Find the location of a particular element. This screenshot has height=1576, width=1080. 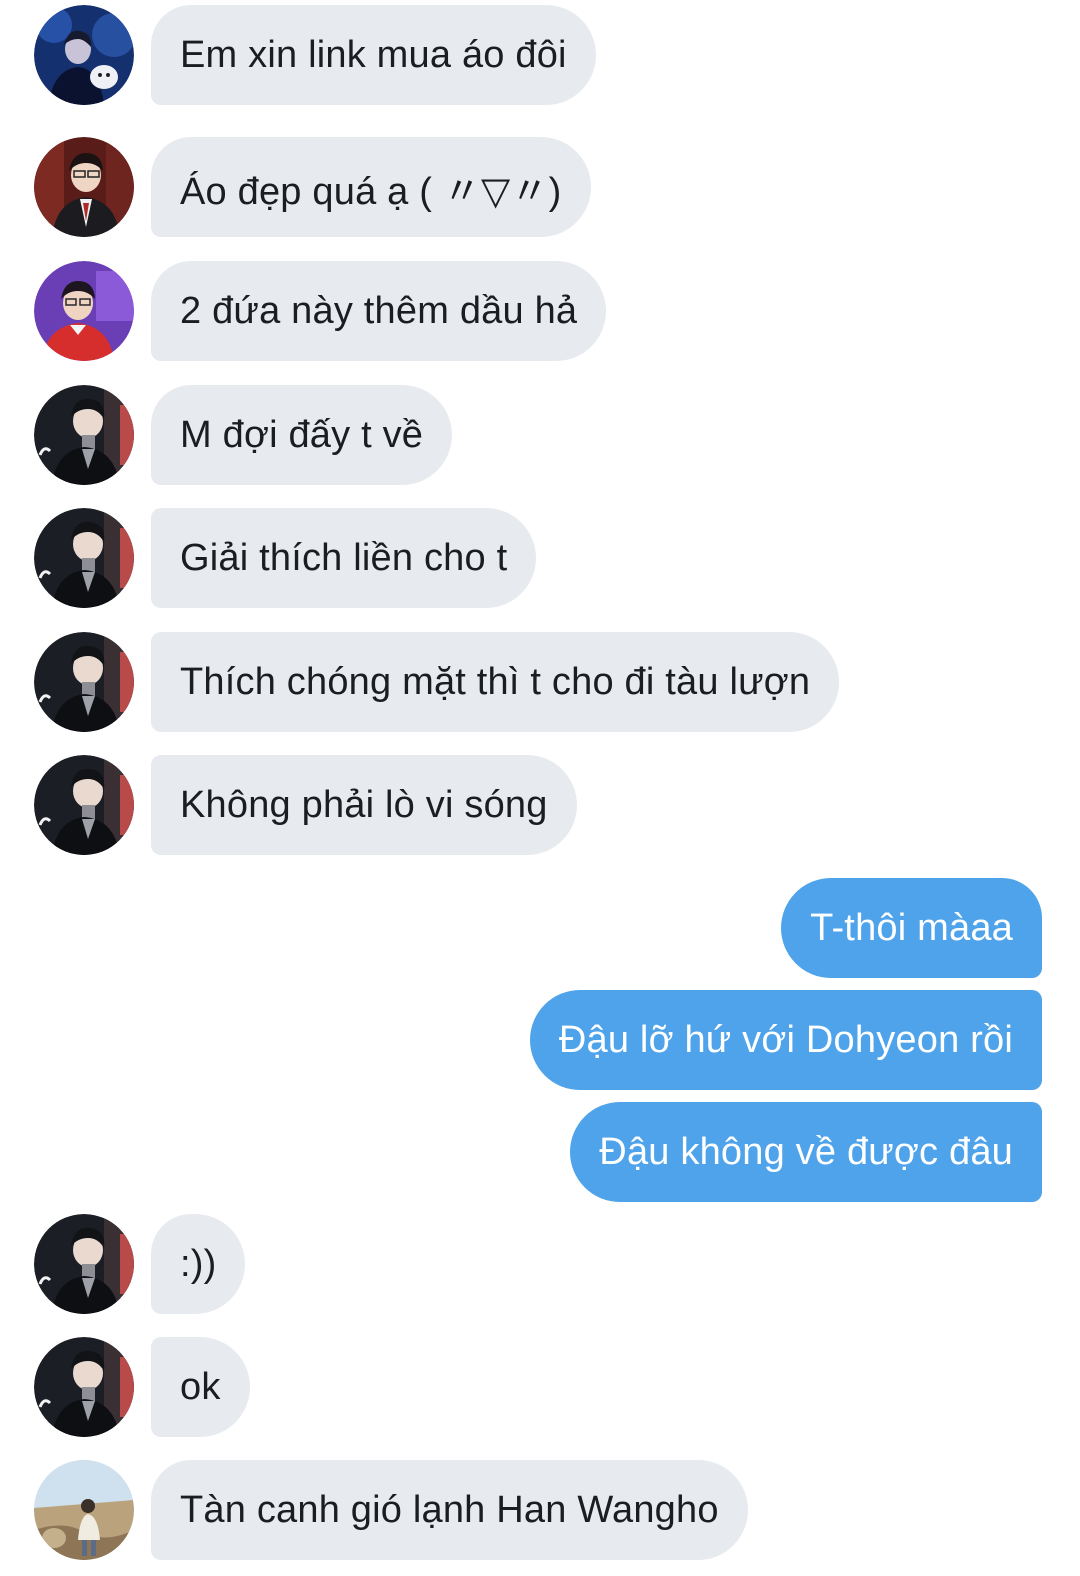

incoming-message-bubble: Không phải lò vi sóng is located at coordinates (364, 805).